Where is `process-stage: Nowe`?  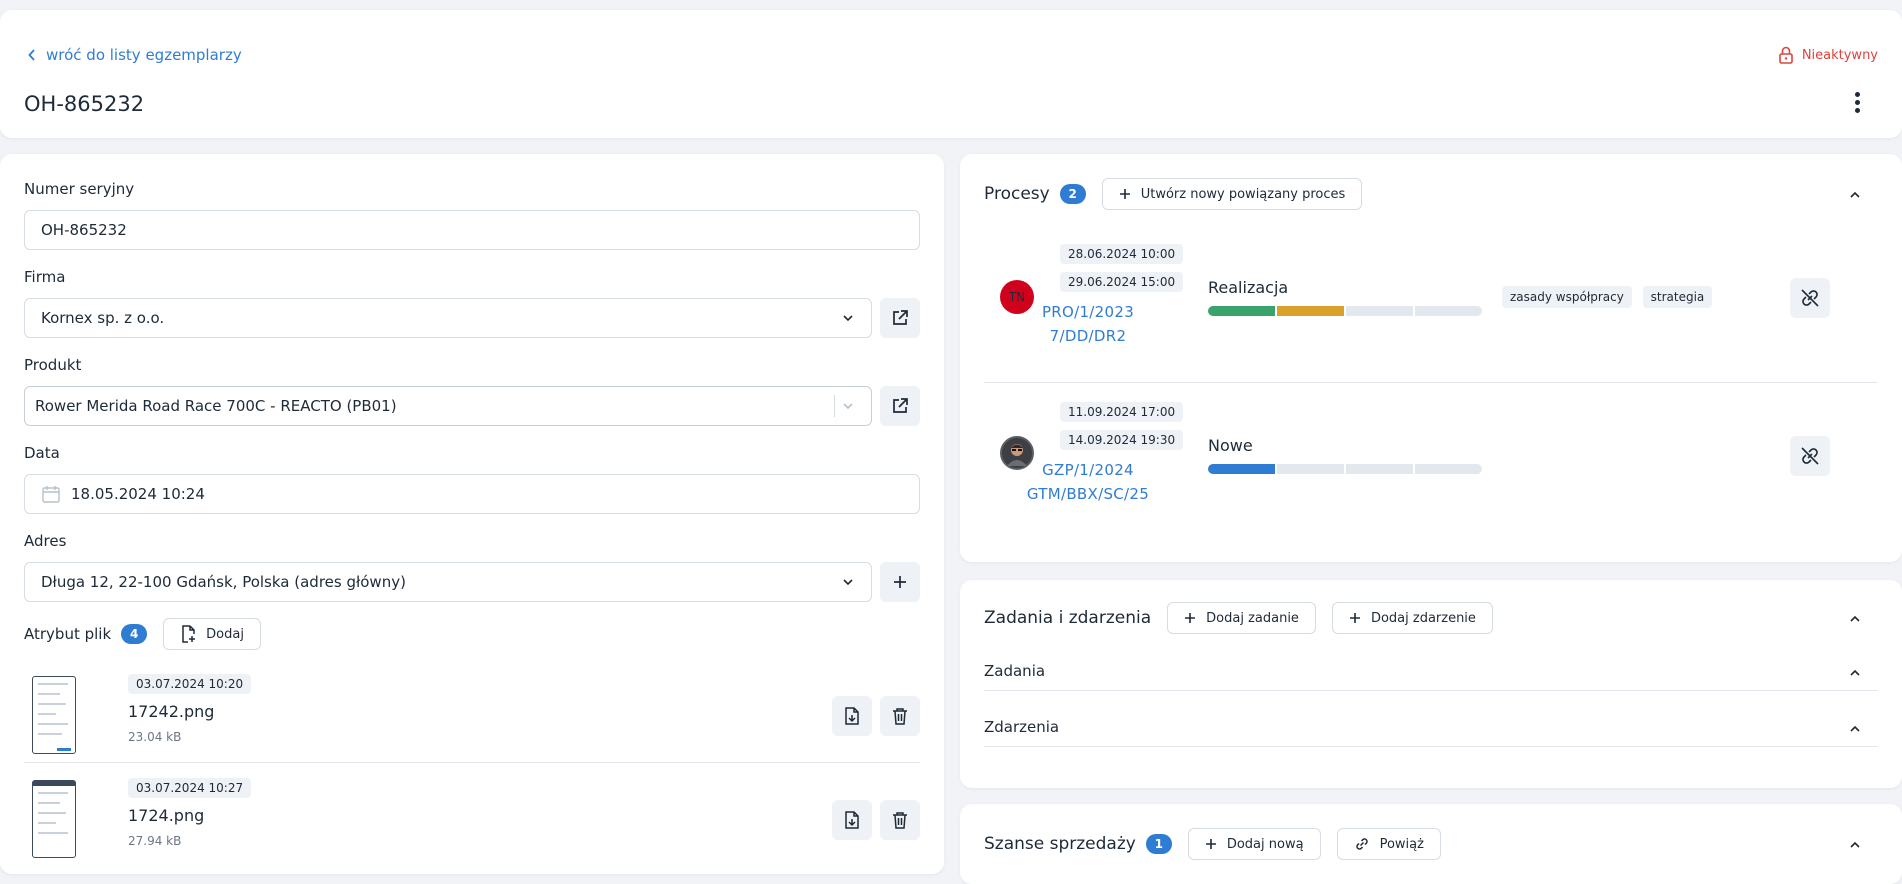 process-stage: Nowe is located at coordinates (1230, 445).